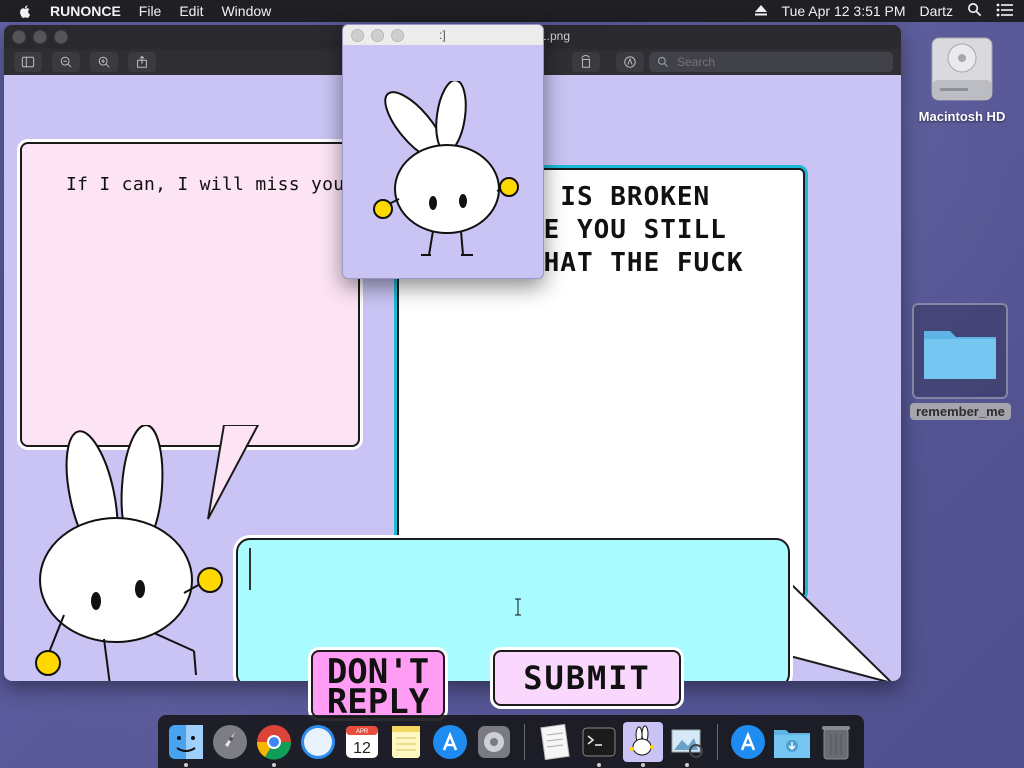 The width and height of the screenshot is (1024, 768). I want to click on popup-title: :], so click(442, 35).